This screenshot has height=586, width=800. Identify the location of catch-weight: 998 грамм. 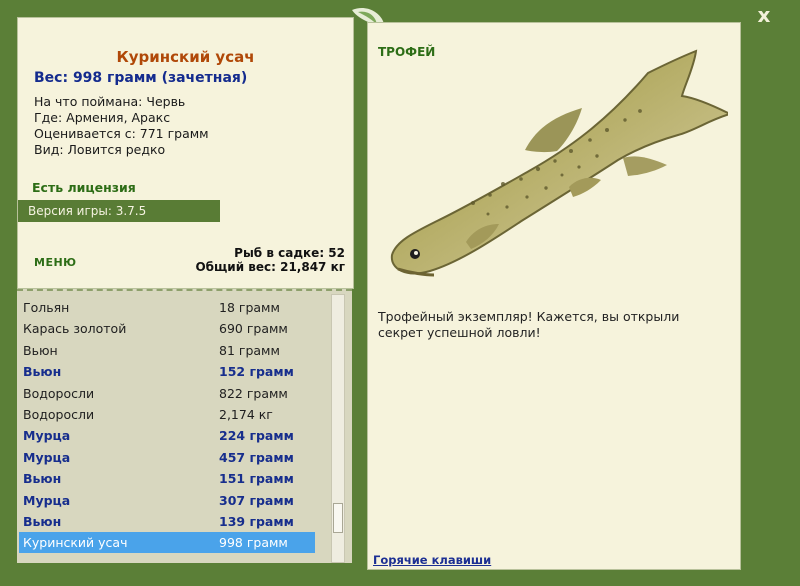
(253, 543).